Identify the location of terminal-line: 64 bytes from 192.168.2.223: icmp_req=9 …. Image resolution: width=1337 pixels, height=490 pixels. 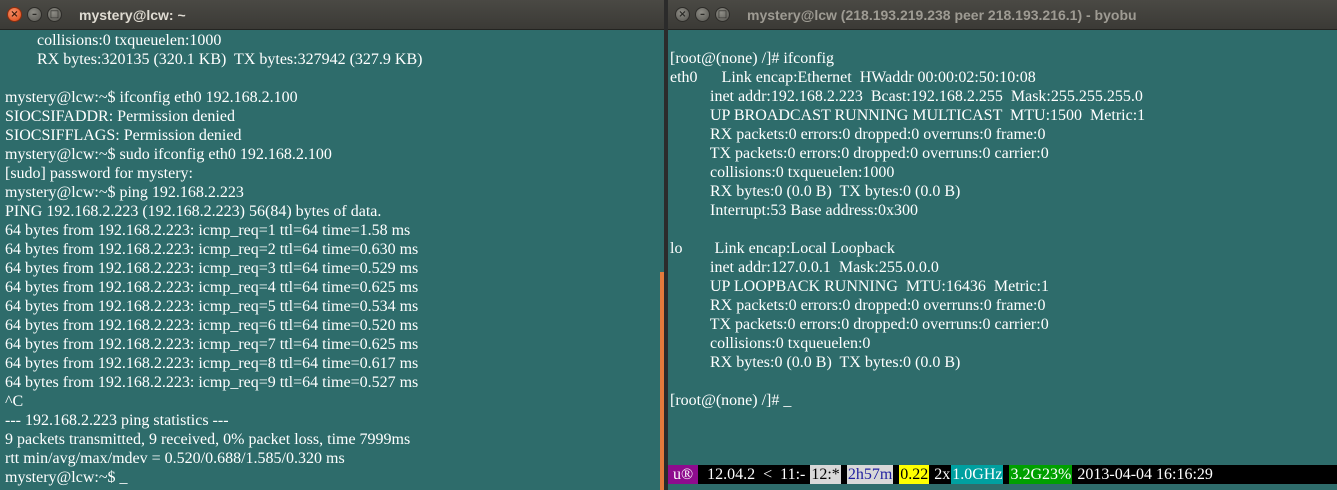
(212, 382).